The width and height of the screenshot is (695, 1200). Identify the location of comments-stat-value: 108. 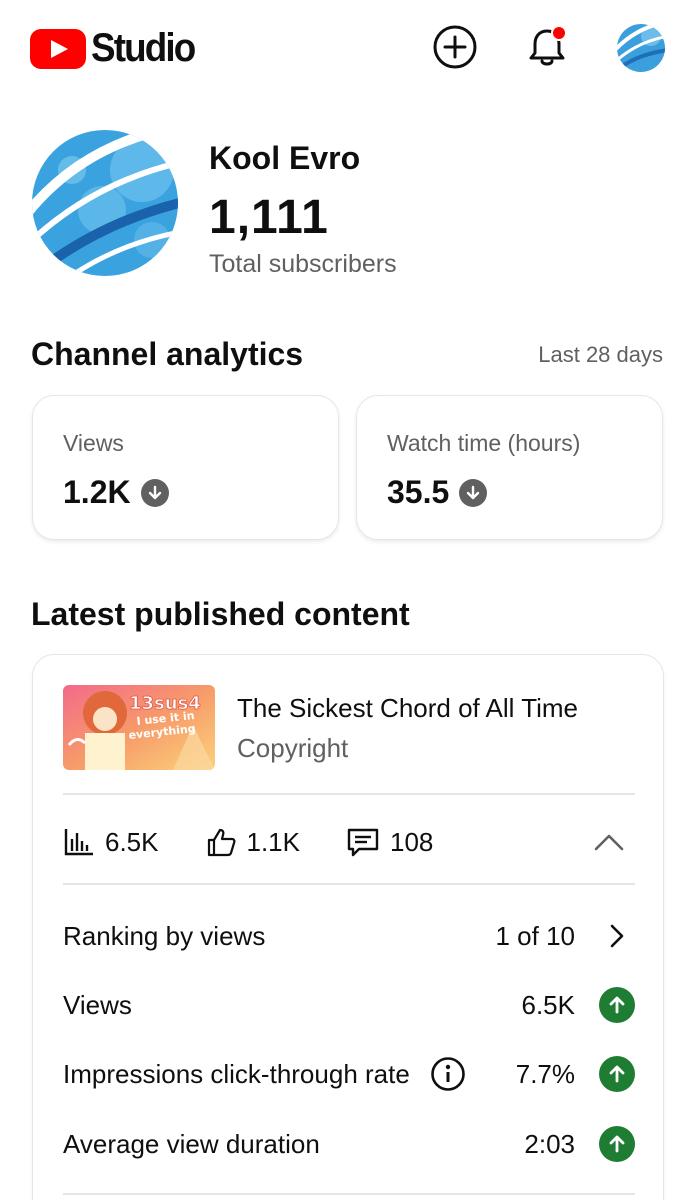
(412, 841).